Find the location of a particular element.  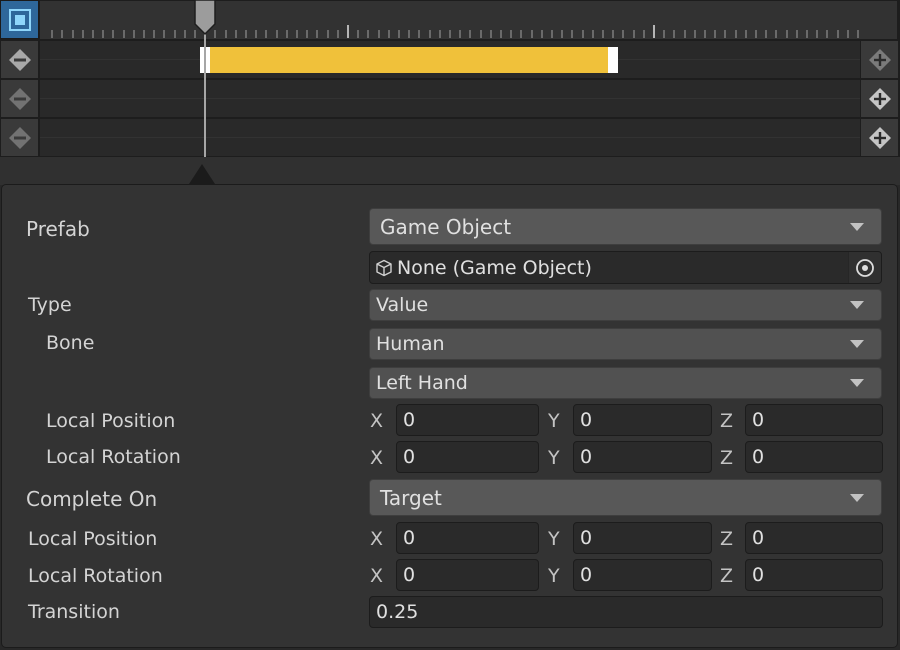

type-dropdown: Value is located at coordinates (625, 305).